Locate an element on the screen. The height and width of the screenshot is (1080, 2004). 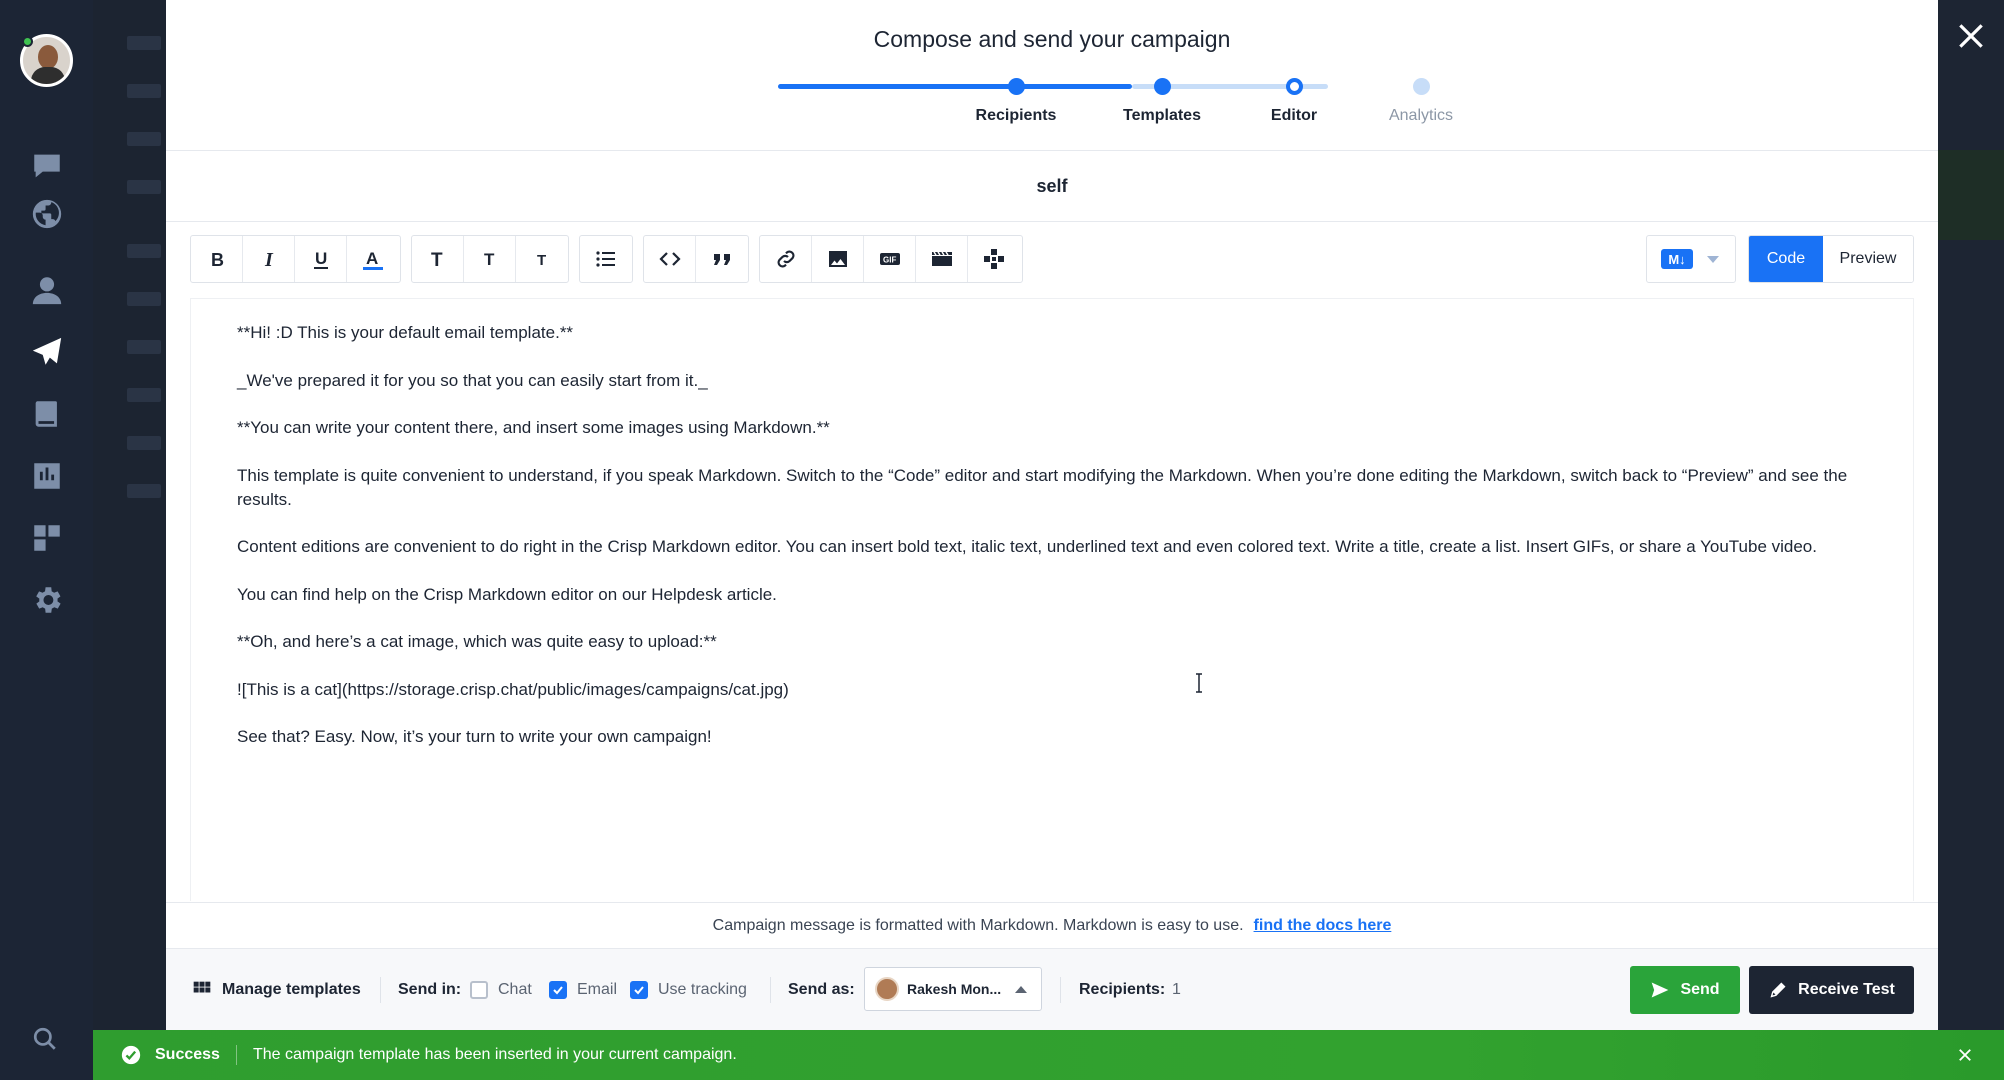
step-dot-templates is located at coordinates (1162, 86).